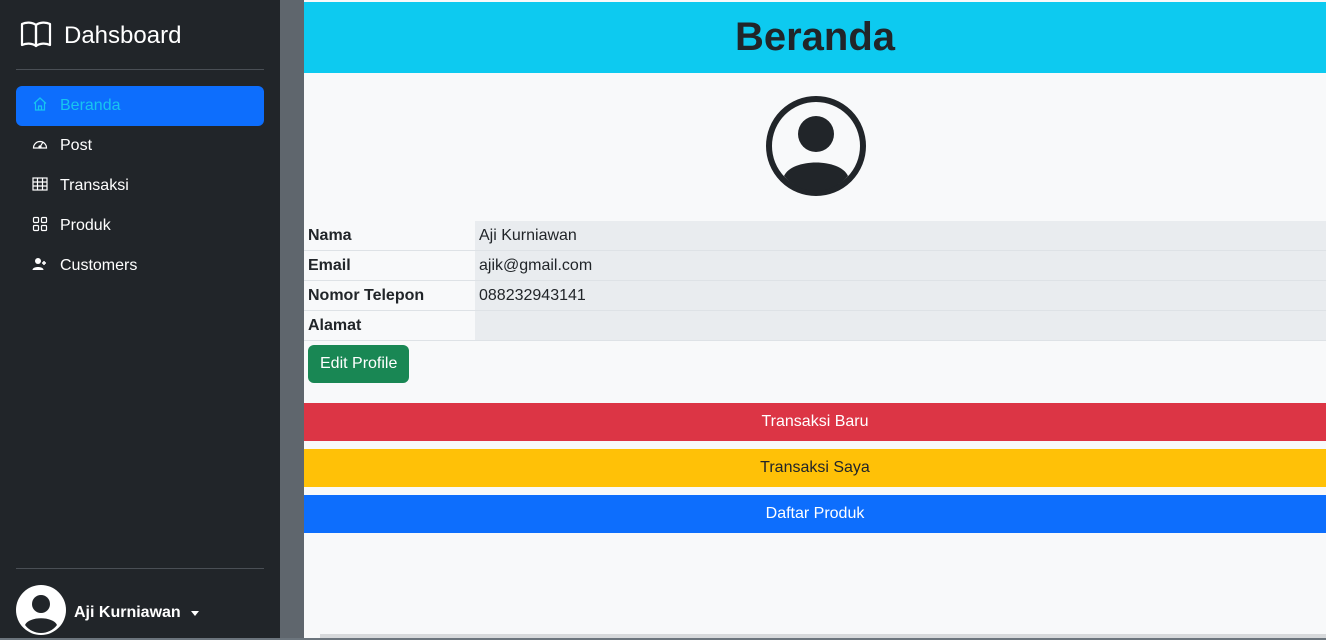  I want to click on user-name: Aji Kurniawan, so click(127, 612).